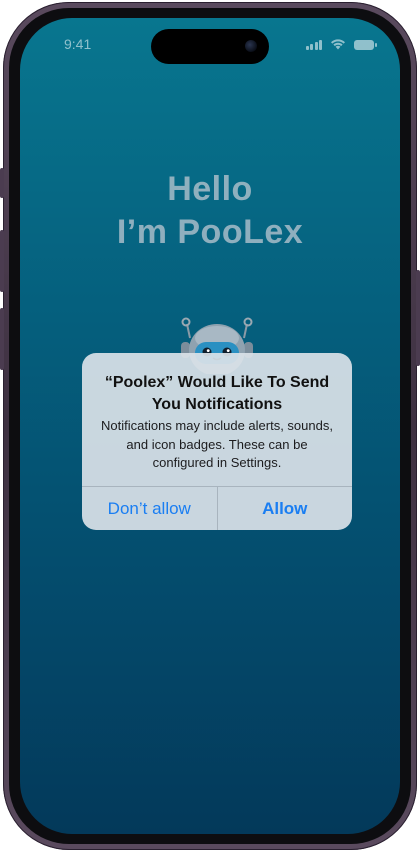 This screenshot has width=420, height=852. What do you see at coordinates (210, 821) in the screenshot?
I see `home-indicator` at bounding box center [210, 821].